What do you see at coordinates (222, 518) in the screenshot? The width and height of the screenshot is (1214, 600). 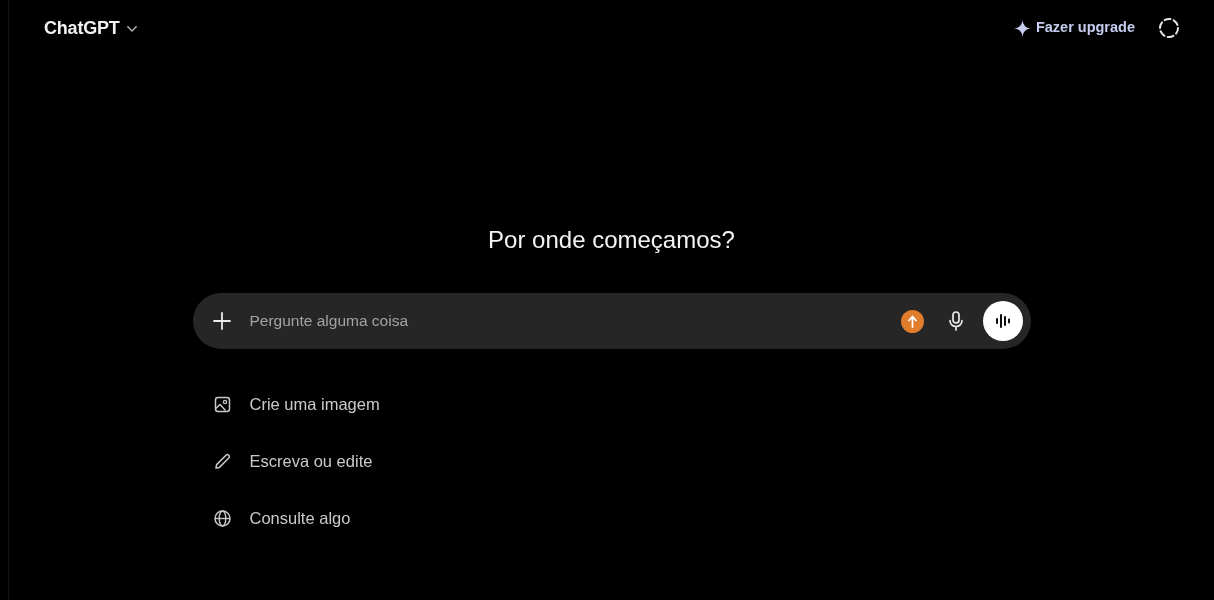 I see `globe-icon` at bounding box center [222, 518].